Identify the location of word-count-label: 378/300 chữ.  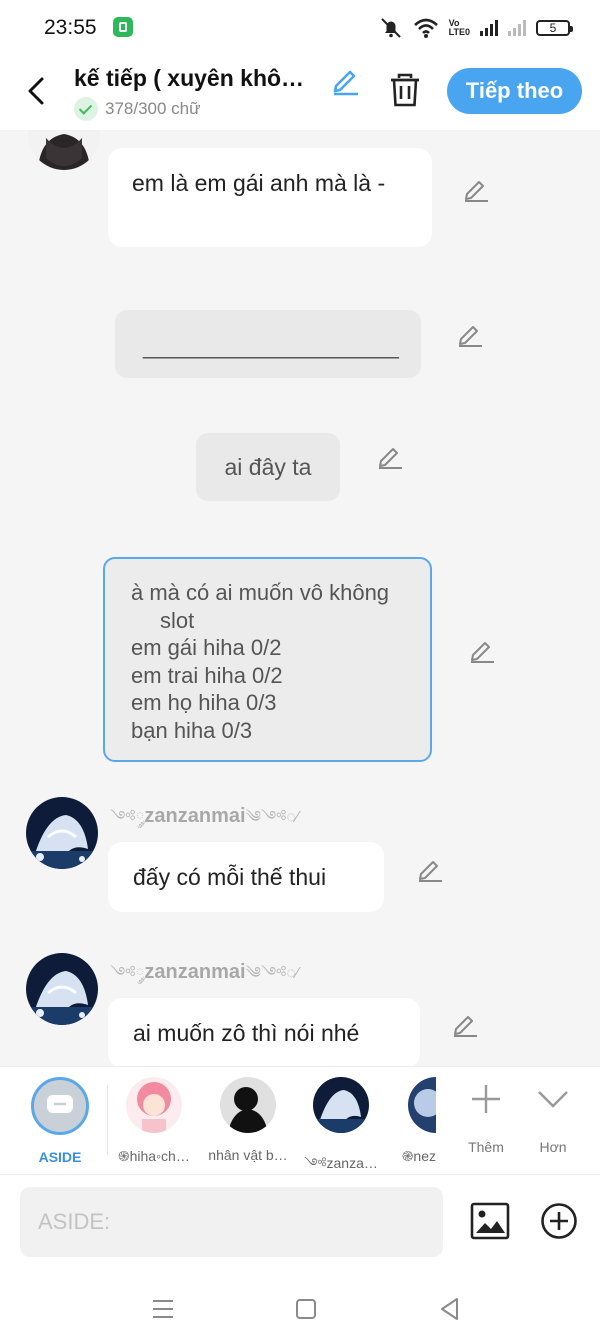
(153, 108).